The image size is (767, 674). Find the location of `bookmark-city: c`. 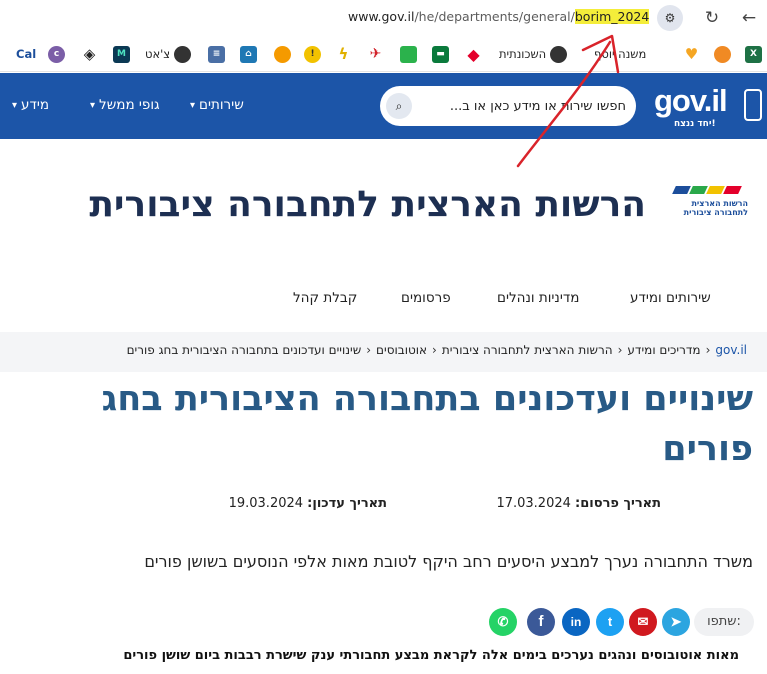

bookmark-city: c is located at coordinates (56, 54).